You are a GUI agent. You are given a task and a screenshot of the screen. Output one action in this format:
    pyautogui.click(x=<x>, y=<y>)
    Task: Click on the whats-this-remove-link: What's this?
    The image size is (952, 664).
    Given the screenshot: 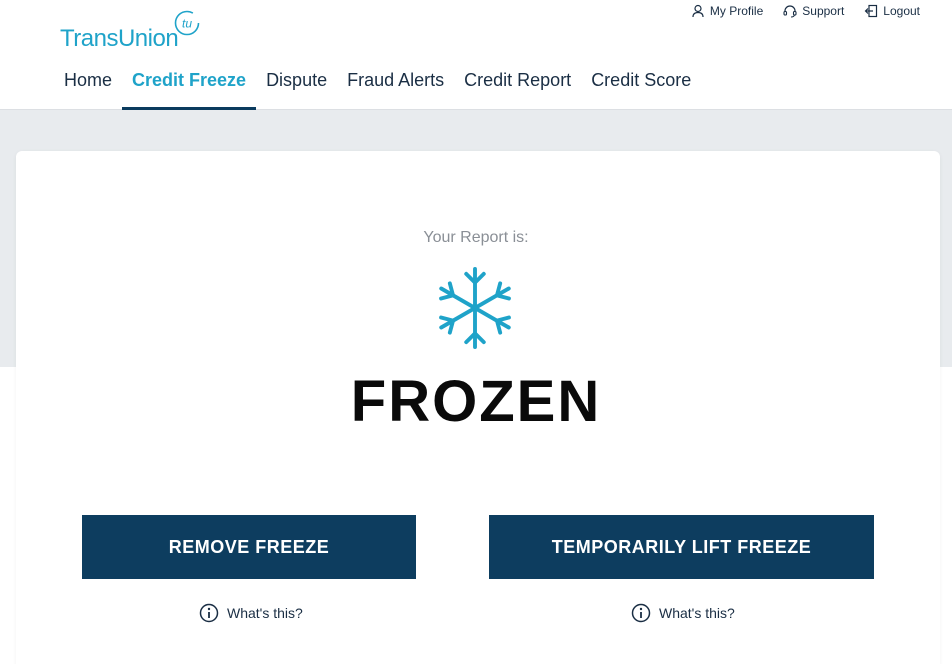 What is the action you would take?
    pyautogui.click(x=251, y=613)
    